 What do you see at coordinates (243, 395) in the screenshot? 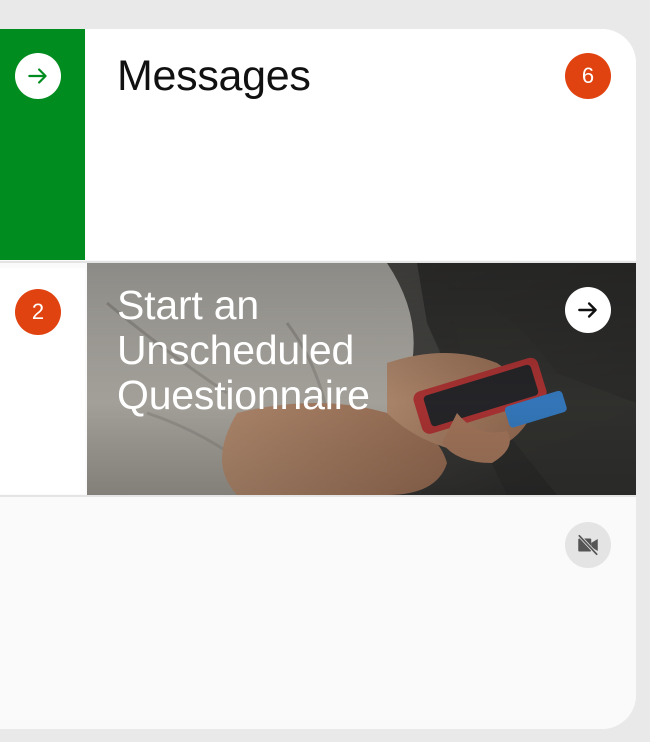
I see `questionnaire-title-line-3: Questionnaire` at bounding box center [243, 395].